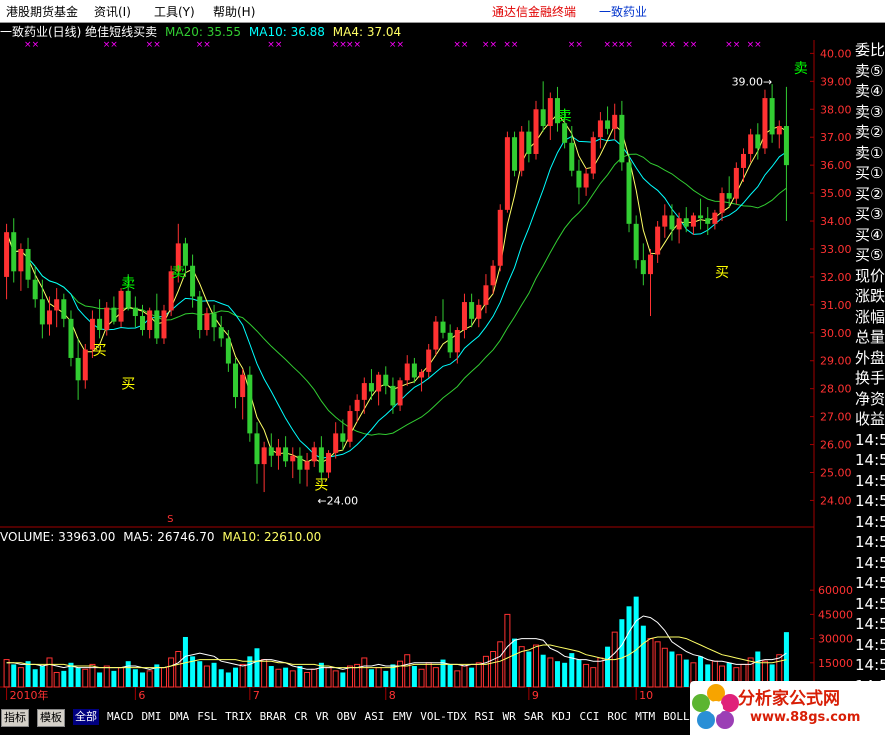 Image resolution: width=885 pixels, height=735 pixels. What do you see at coordinates (58, 537) in the screenshot?
I see `volume-label: VOLUME: 33963.00` at bounding box center [58, 537].